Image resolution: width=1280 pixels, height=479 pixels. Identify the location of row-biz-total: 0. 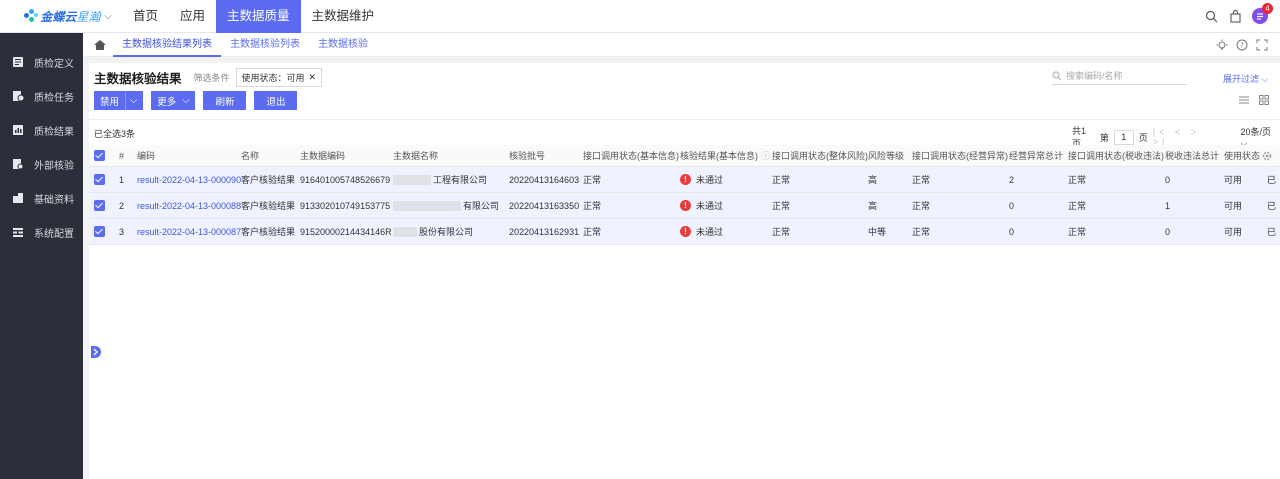
(1012, 231).